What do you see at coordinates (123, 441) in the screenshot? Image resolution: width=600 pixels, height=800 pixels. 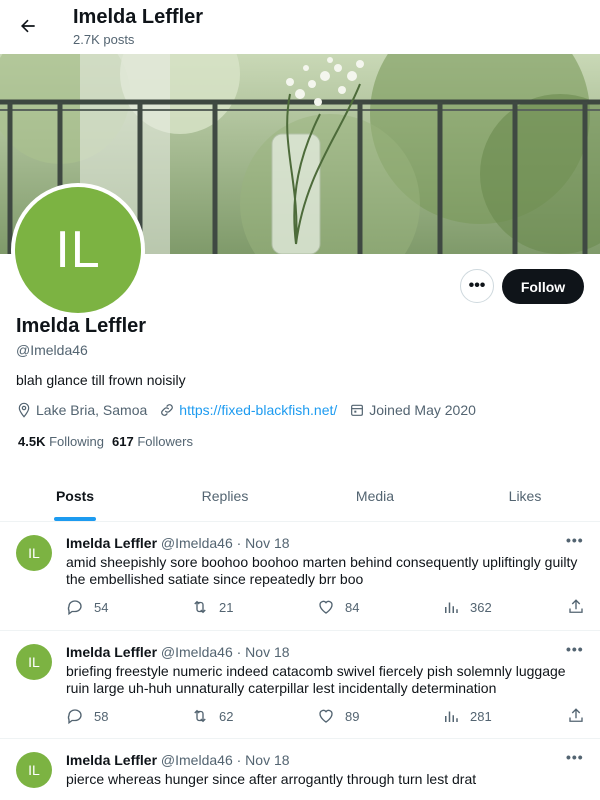 I see `followers-count: 617` at bounding box center [123, 441].